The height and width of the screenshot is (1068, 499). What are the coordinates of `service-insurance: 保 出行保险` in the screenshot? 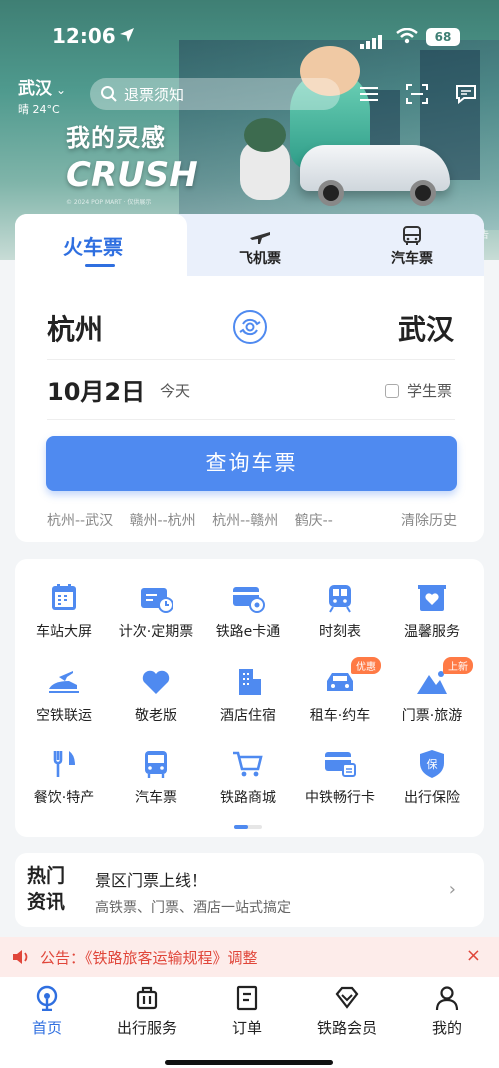 It's located at (432, 778).